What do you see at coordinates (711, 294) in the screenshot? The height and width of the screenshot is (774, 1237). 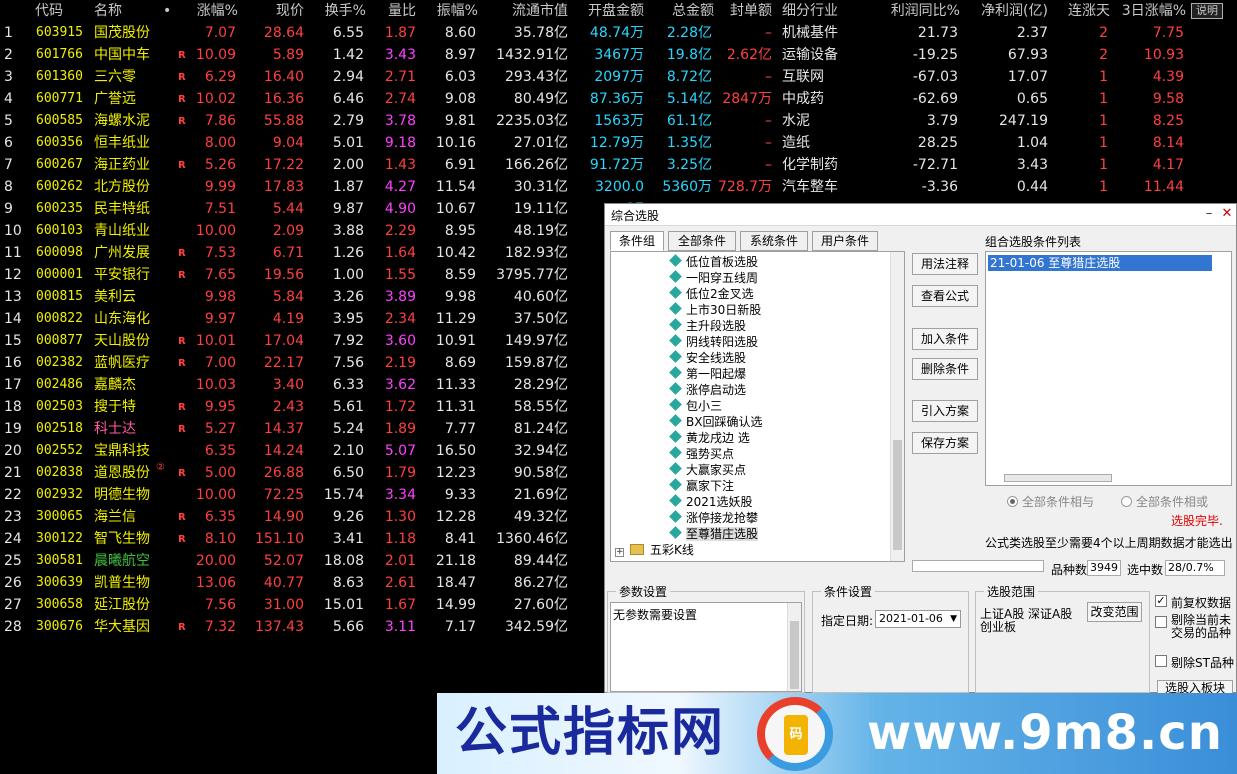 I see `tree-item: 低位2金叉选` at bounding box center [711, 294].